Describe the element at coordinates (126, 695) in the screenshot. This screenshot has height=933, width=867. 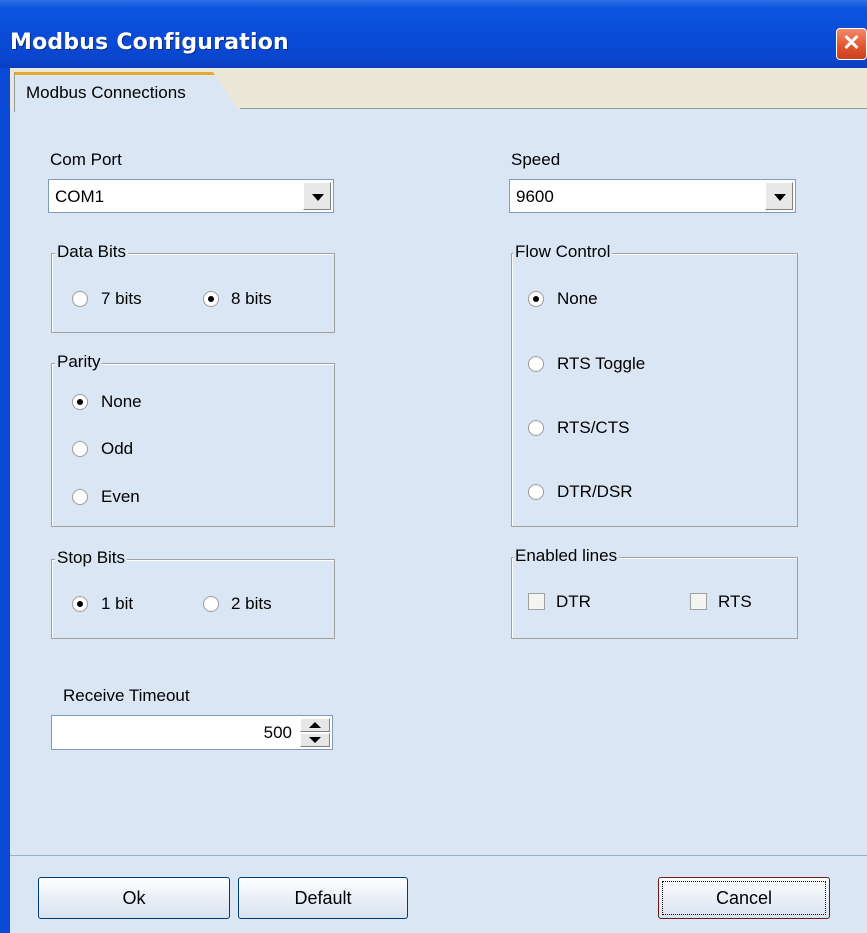
I see `receive-timeout-label: Receive Timeout` at that location.